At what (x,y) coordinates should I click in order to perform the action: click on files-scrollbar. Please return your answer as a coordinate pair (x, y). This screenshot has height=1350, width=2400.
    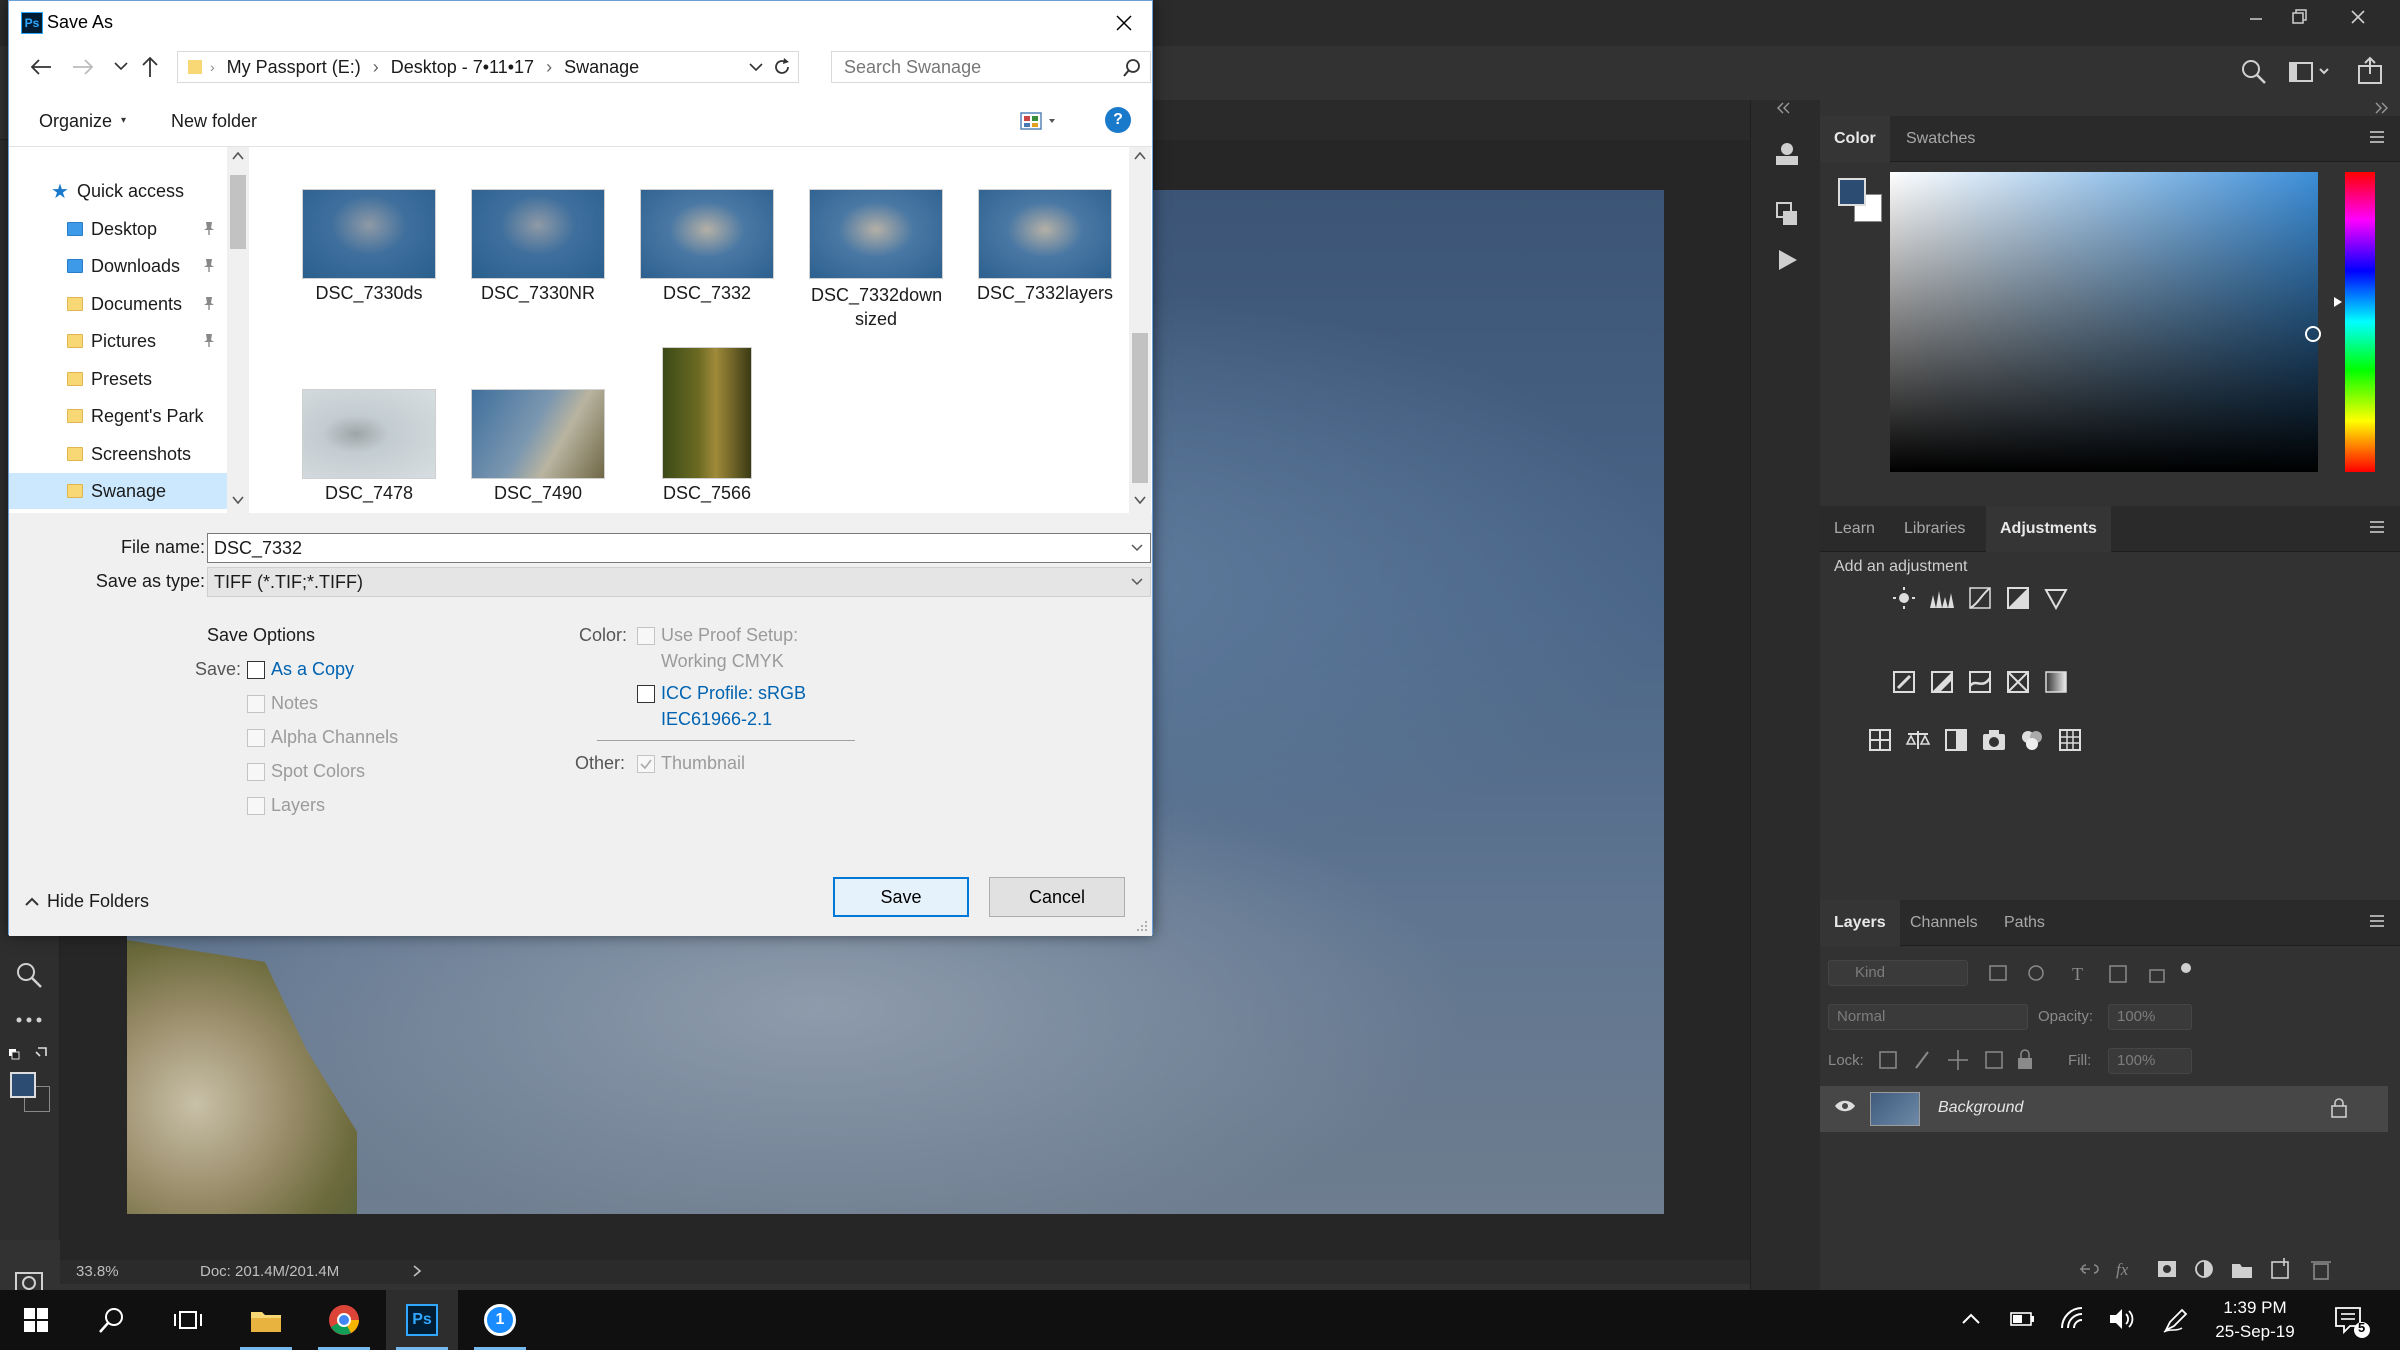
    Looking at the image, I should click on (1140, 330).